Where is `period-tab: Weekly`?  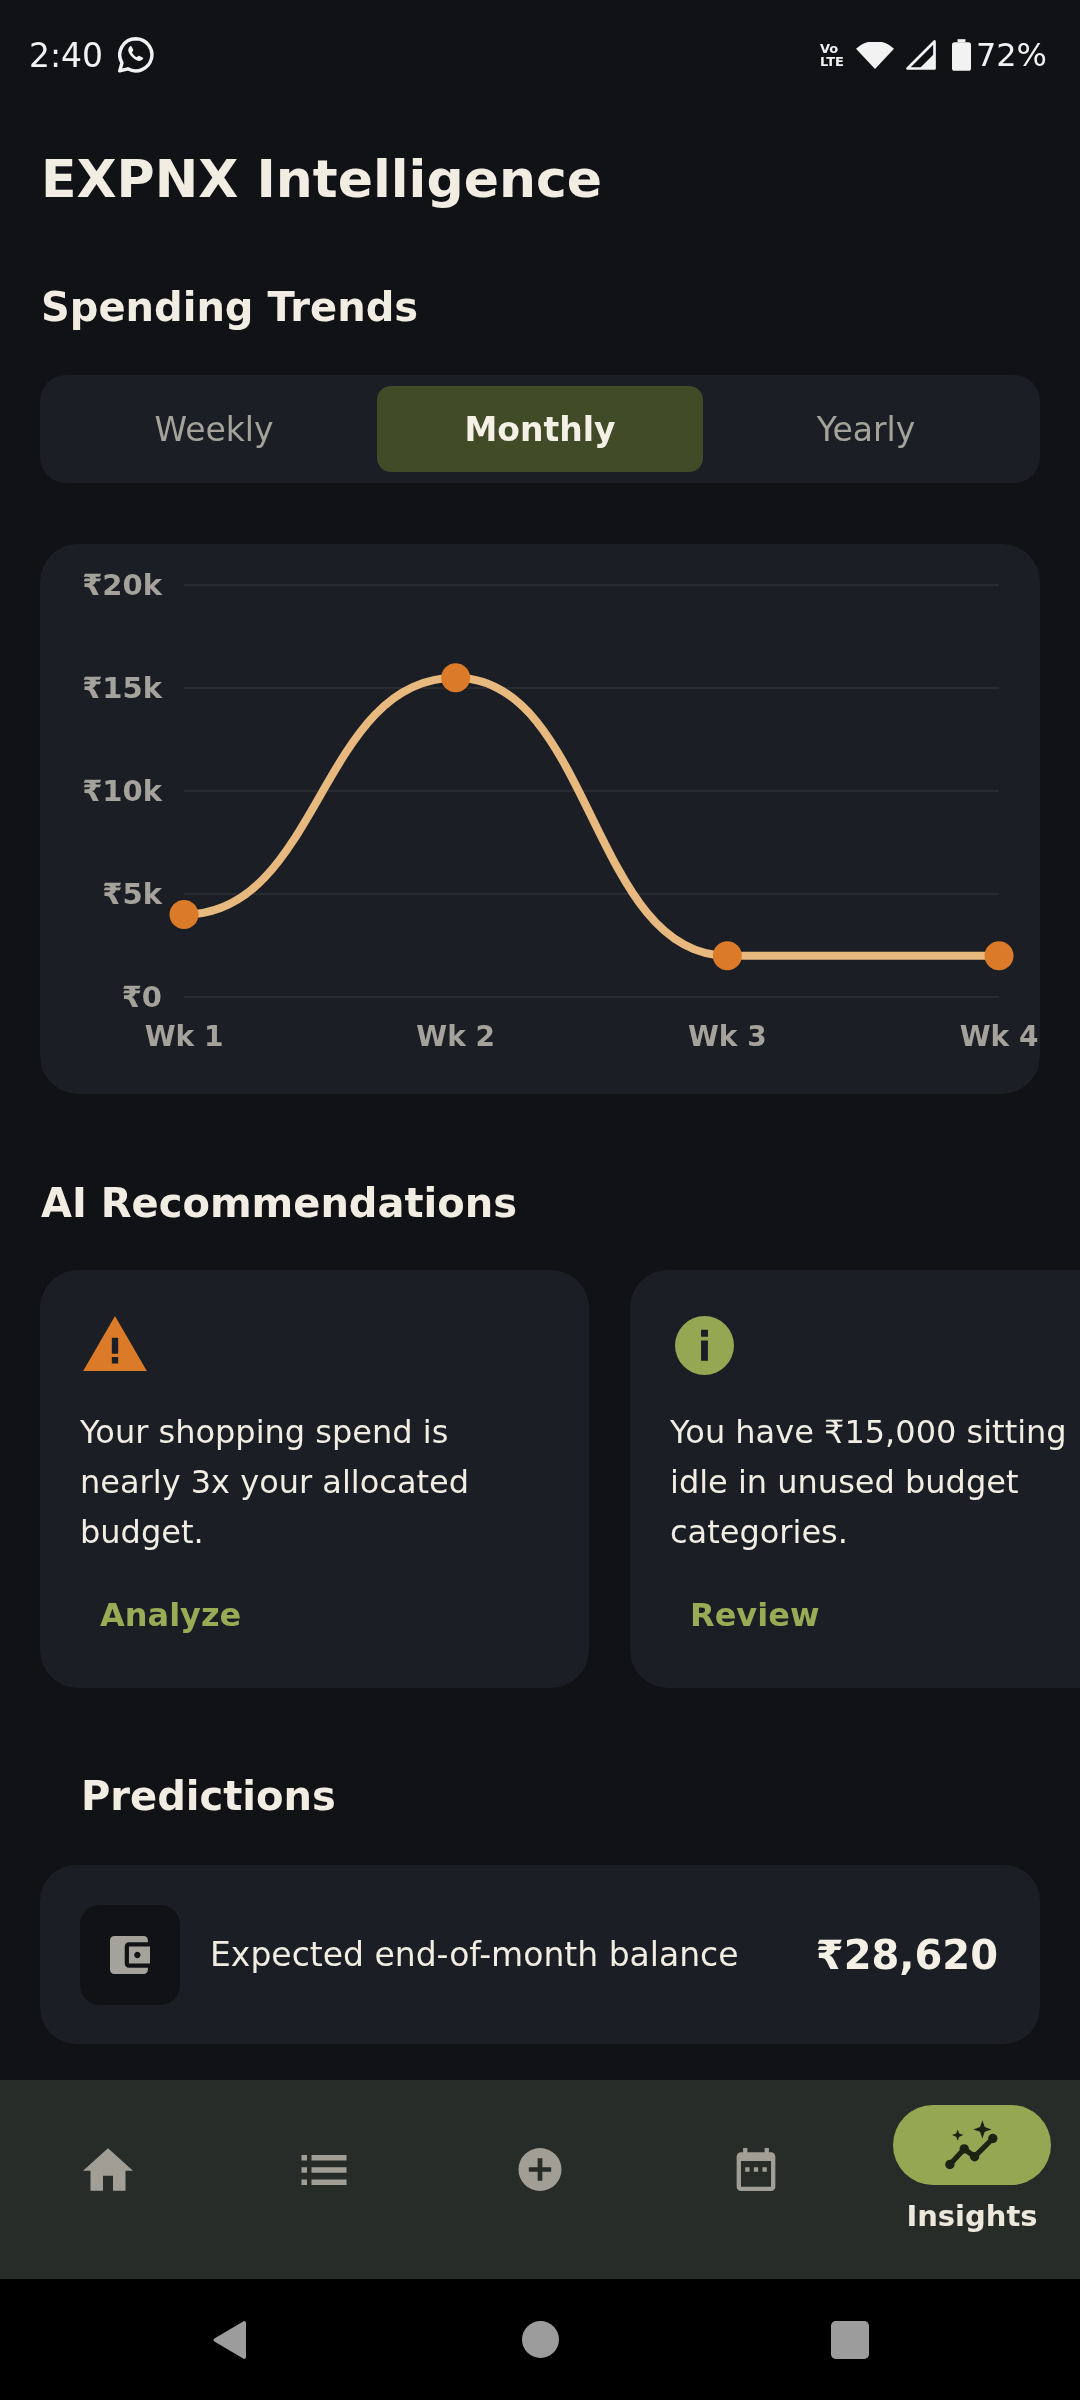
period-tab: Weekly is located at coordinates (214, 429).